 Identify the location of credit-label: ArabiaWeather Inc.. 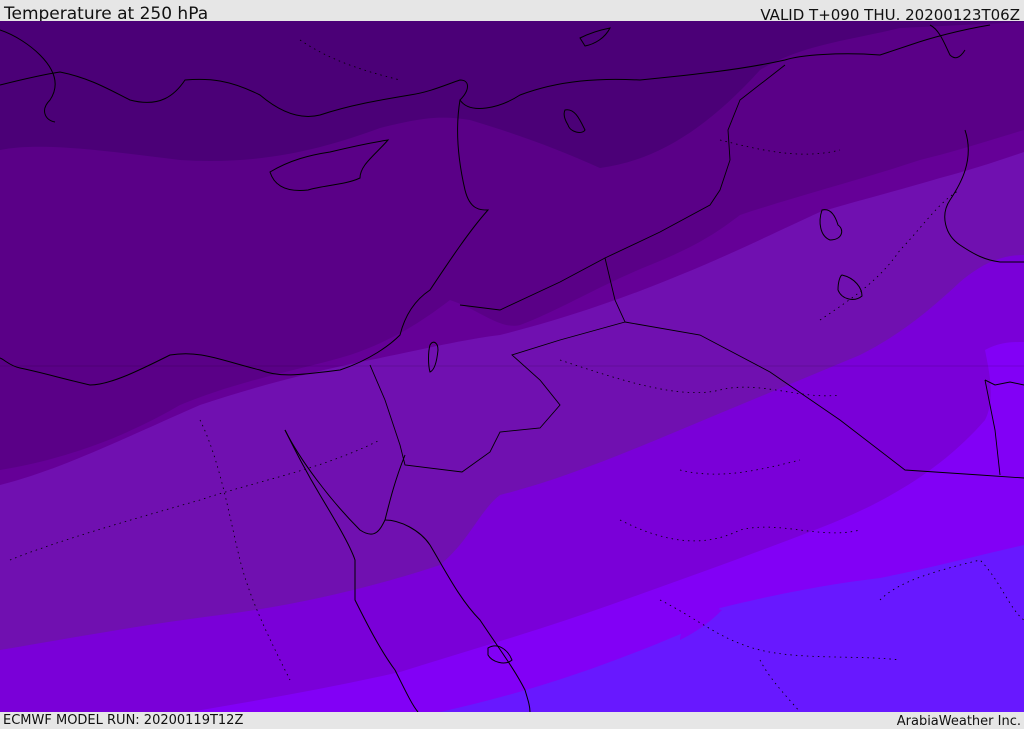
(958, 721).